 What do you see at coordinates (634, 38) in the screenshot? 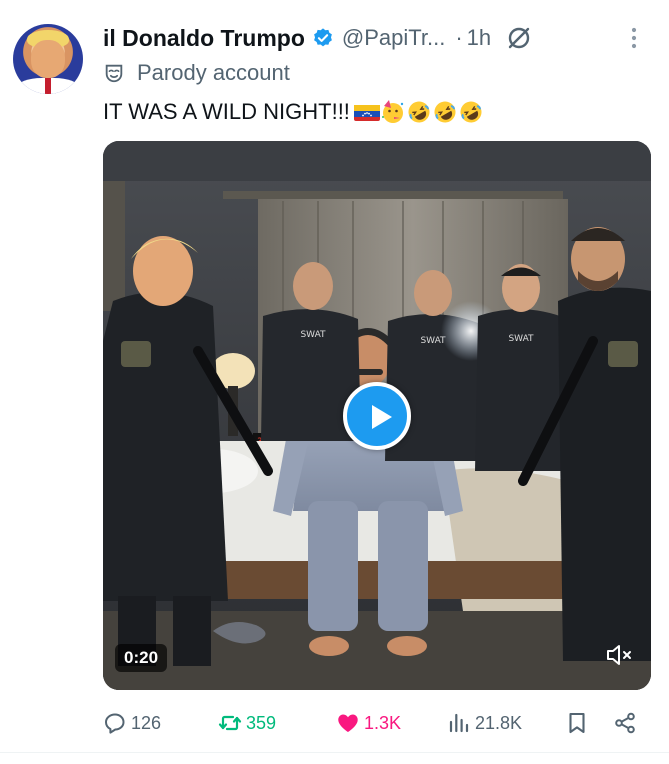
I see `more-options-icon` at bounding box center [634, 38].